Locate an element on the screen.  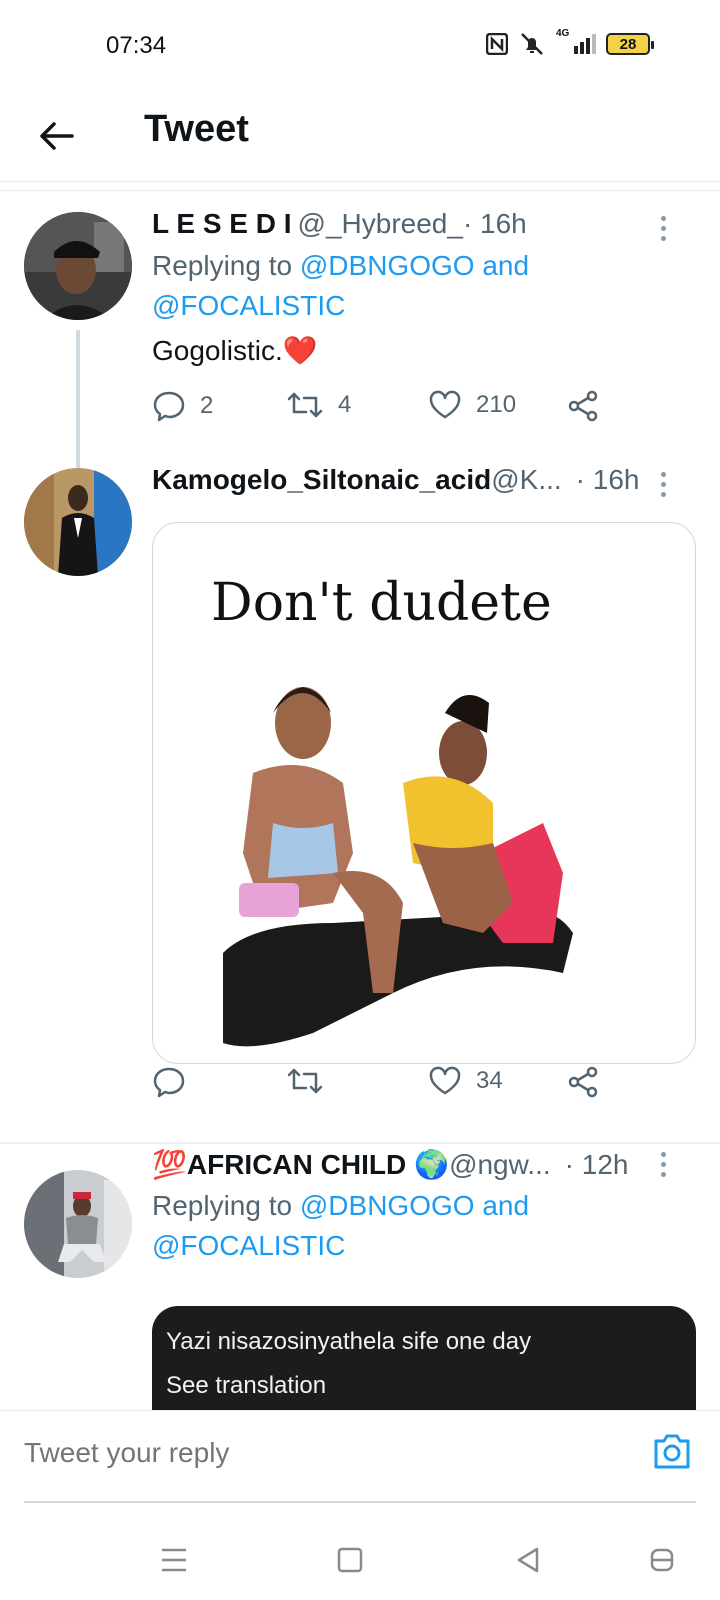
system-nav-bar is located at coordinates (360, 1560).